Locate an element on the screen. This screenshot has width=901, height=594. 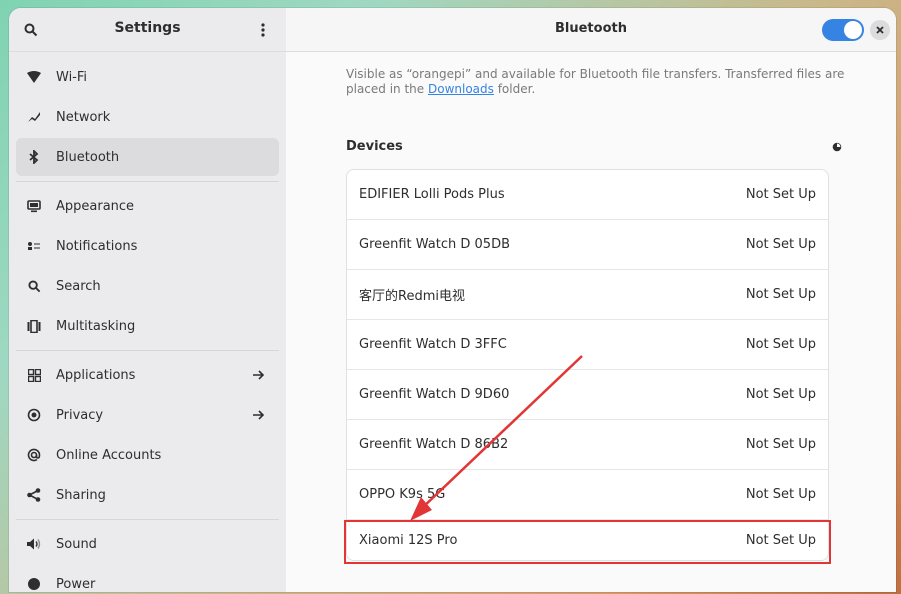
online-accounts-icon is located at coordinates (34, 455).